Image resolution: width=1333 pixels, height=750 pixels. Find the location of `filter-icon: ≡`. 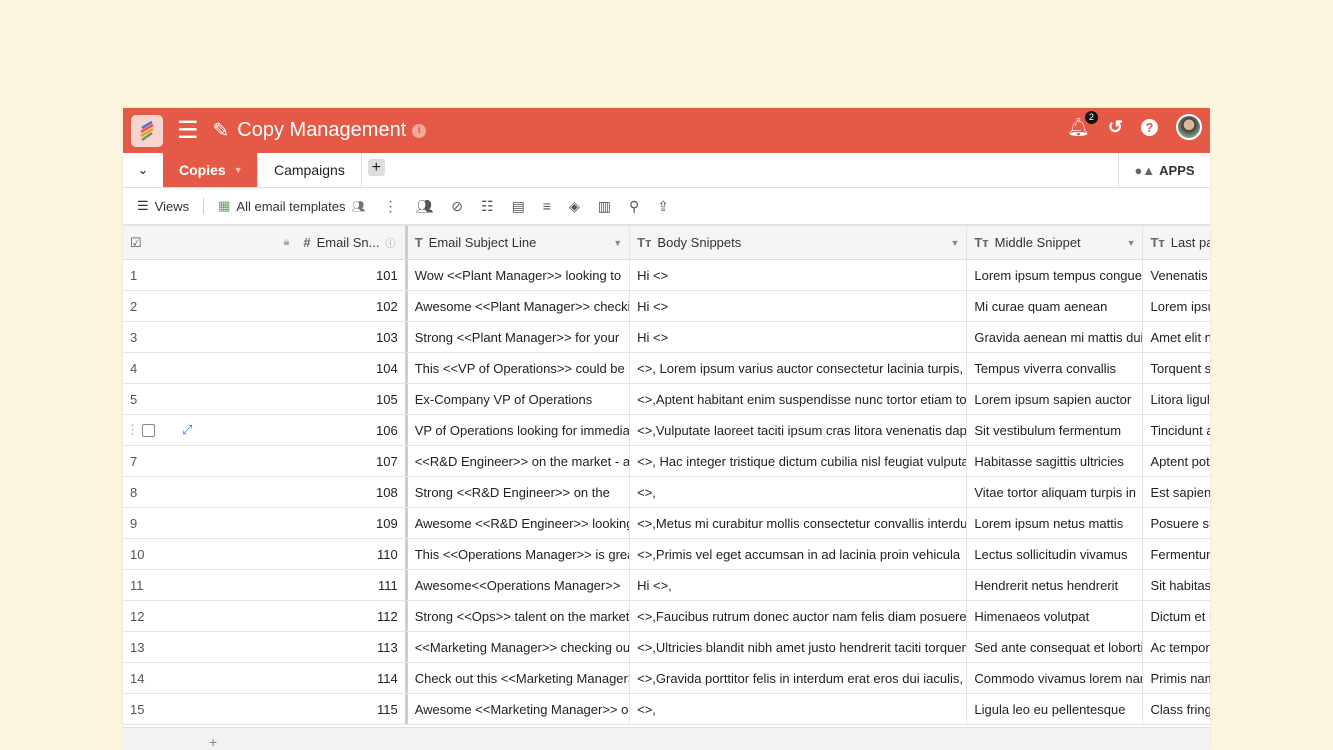

filter-icon: ≡ is located at coordinates (547, 206).